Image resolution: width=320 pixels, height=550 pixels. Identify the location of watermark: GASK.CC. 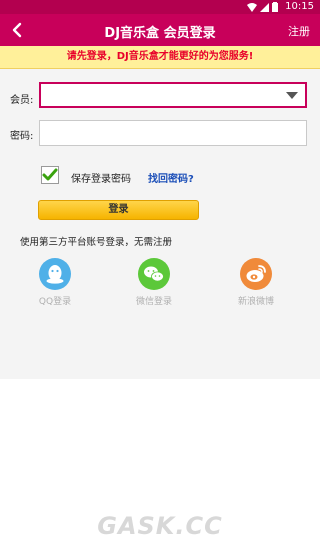
(160, 526).